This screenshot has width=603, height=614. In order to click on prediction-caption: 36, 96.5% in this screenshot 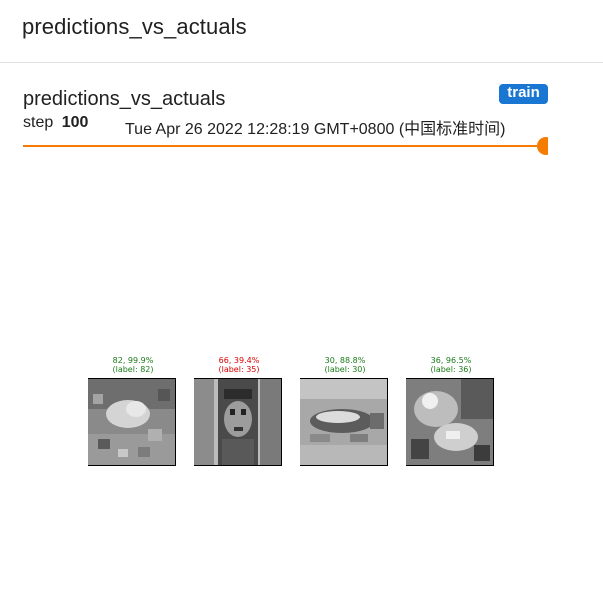, I will do `click(451, 360)`.